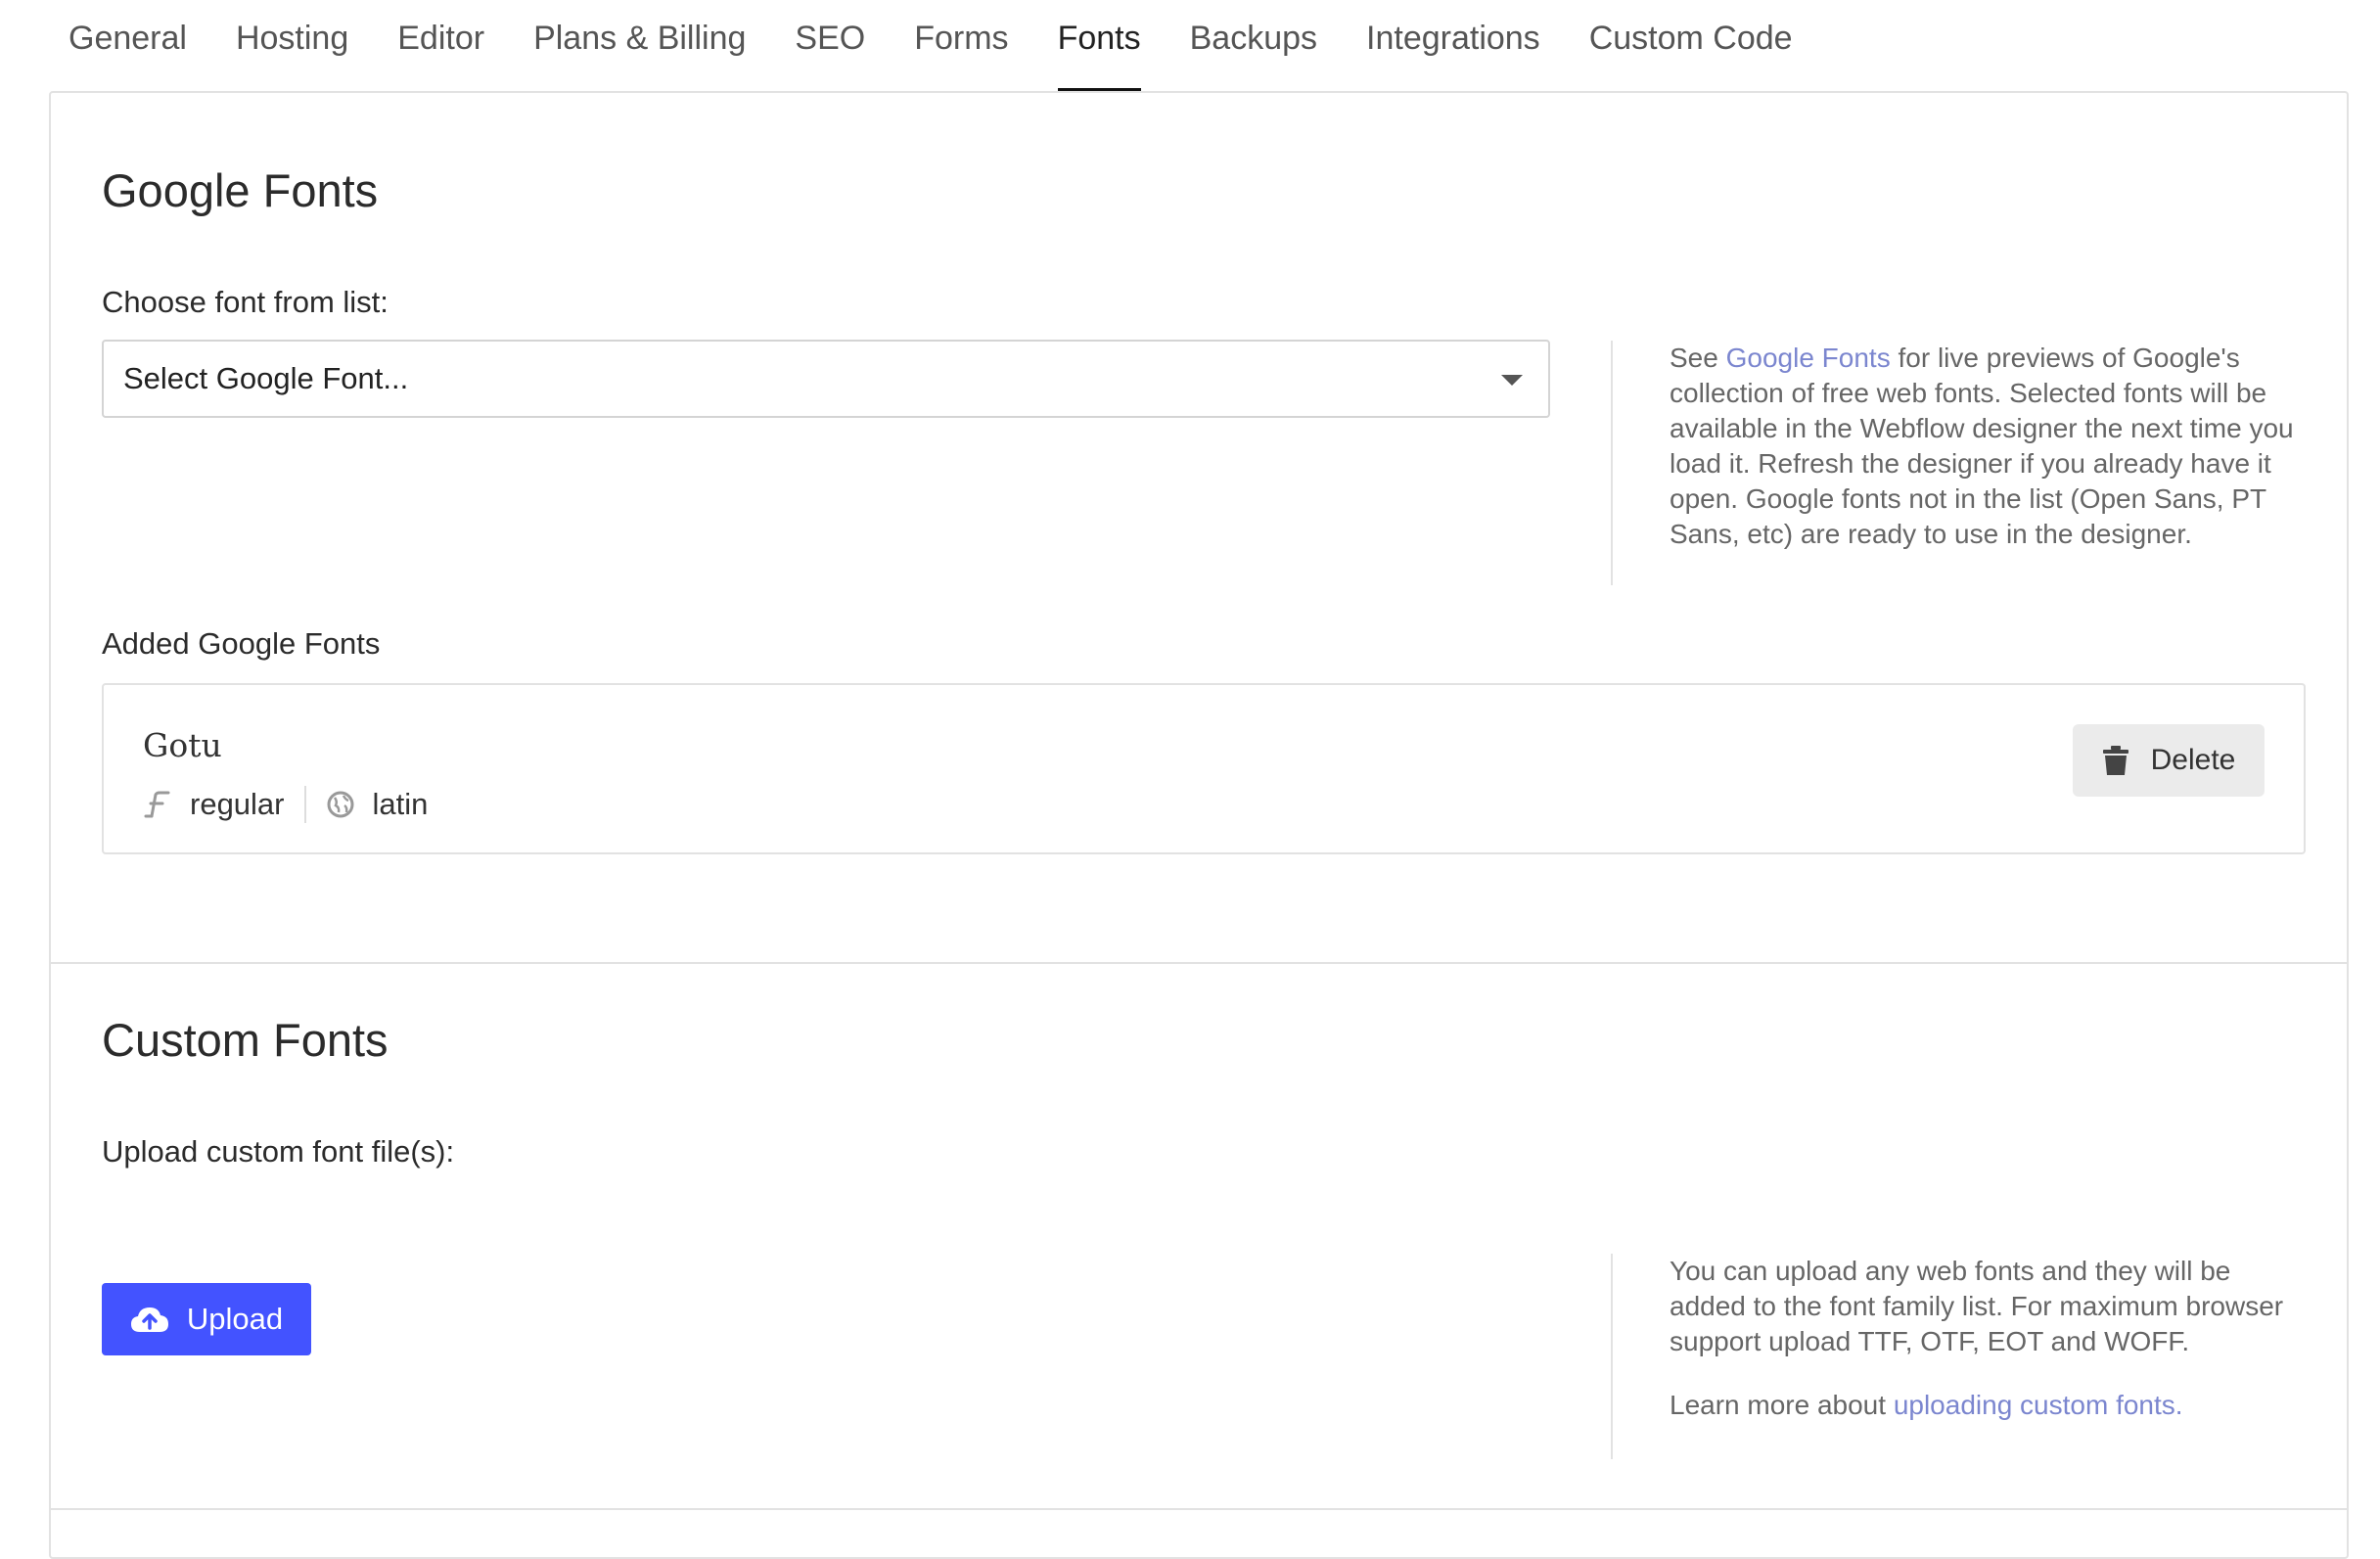 Image resolution: width=2380 pixels, height=1559 pixels. Describe the element at coordinates (1782, 1405) in the screenshot. I see `learn-prefix: Learn more about` at that location.